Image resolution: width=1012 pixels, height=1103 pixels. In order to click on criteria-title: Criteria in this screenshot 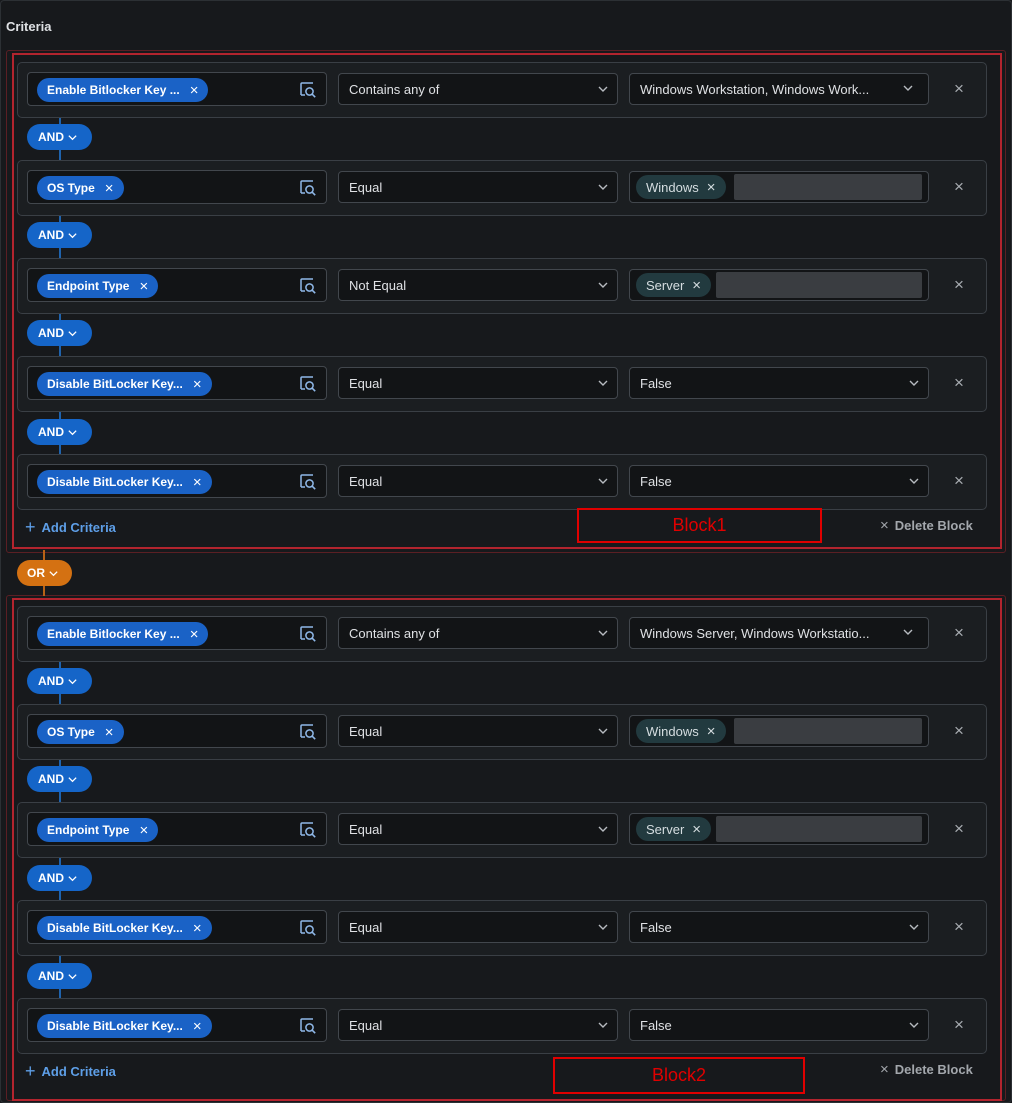, I will do `click(29, 26)`.